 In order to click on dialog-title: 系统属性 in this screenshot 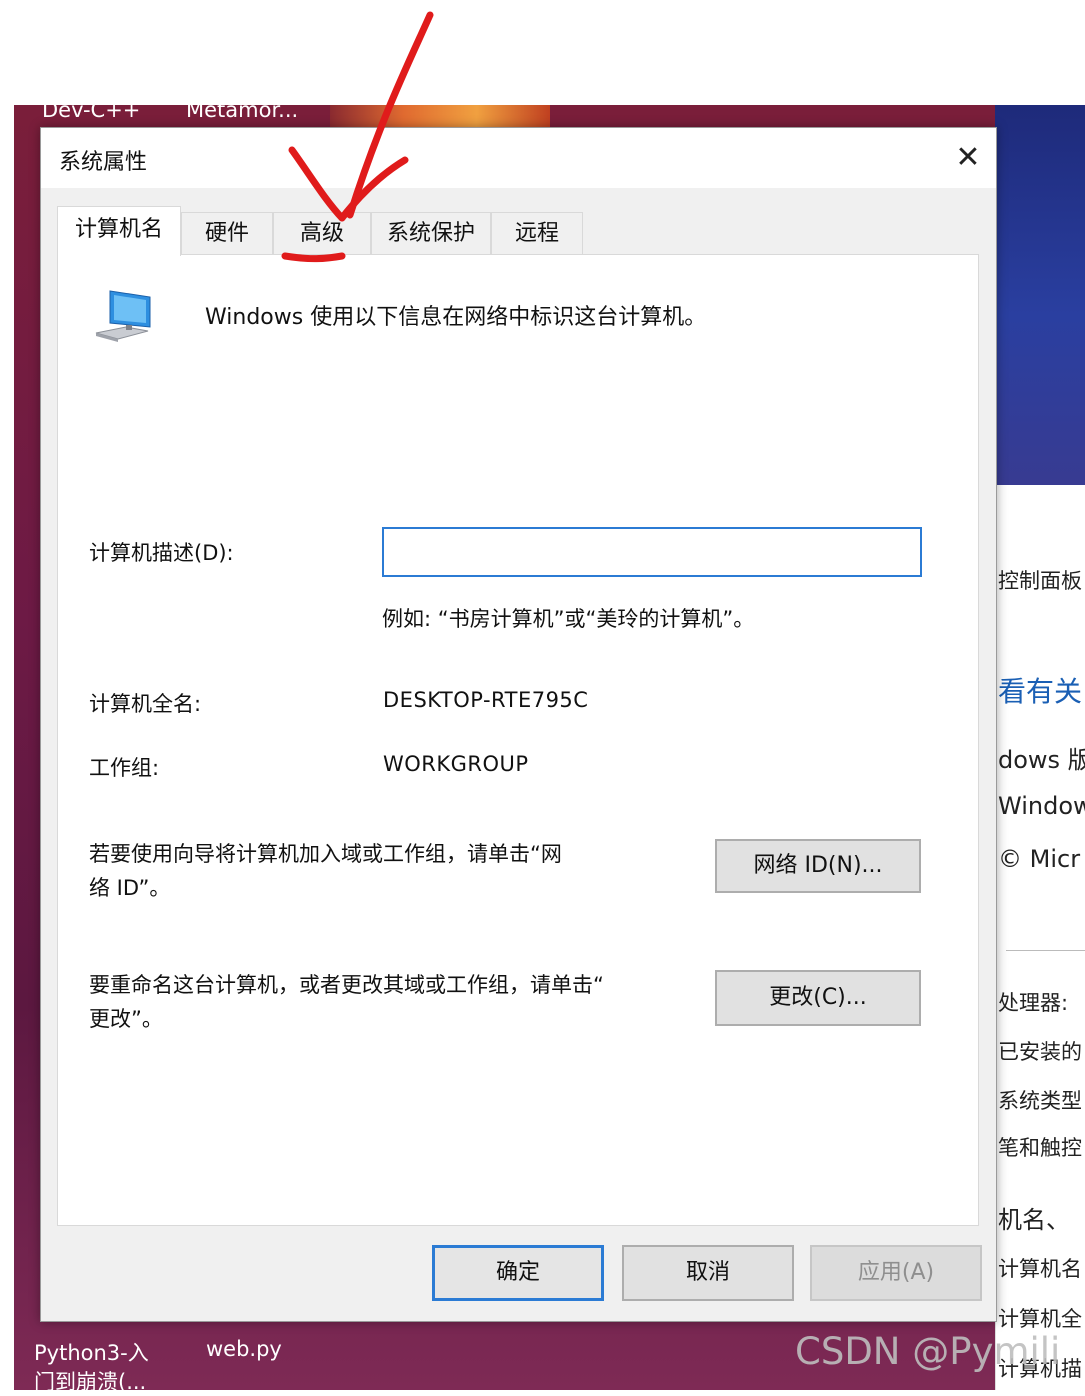, I will do `click(103, 162)`.